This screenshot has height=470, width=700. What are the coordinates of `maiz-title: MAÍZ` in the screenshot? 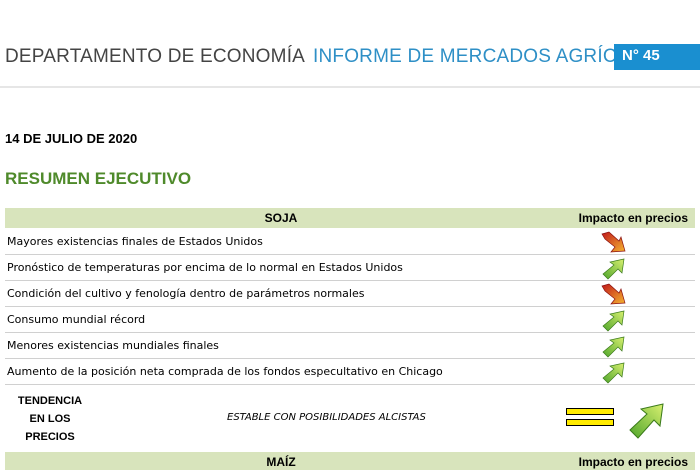 It's located at (281, 462).